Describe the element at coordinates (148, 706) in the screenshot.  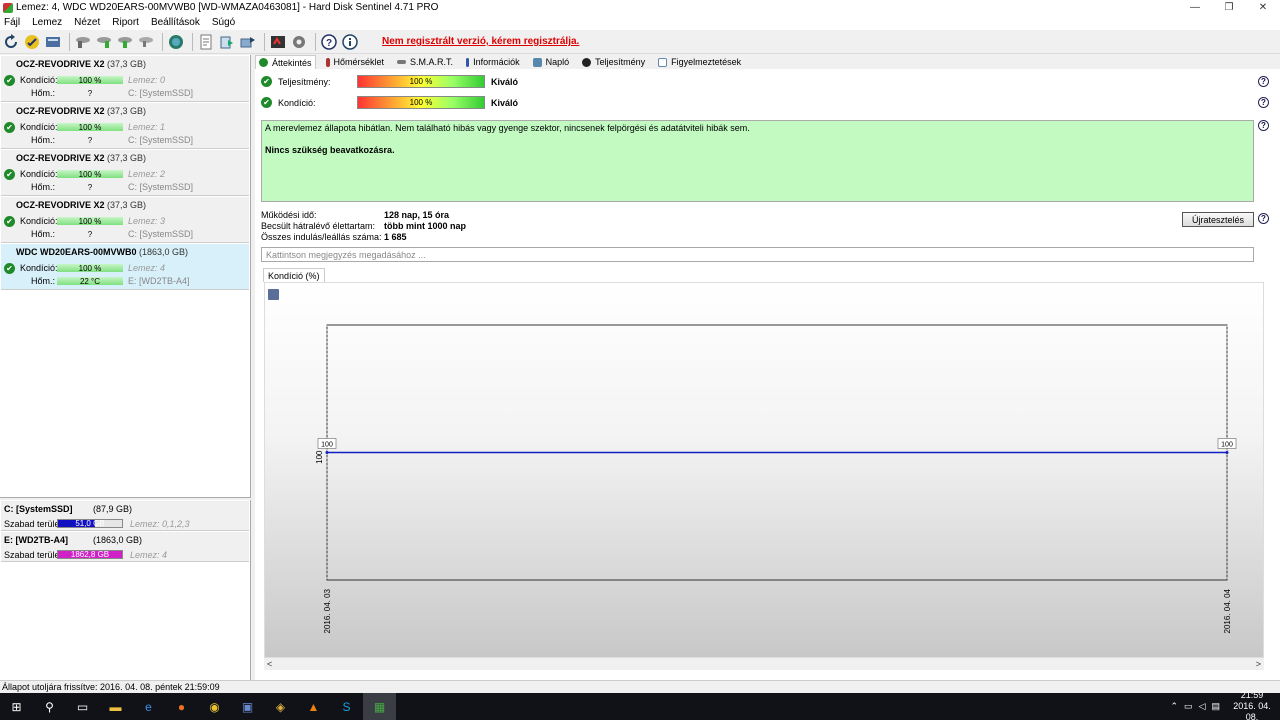
I see `edge-icon: e` at that location.